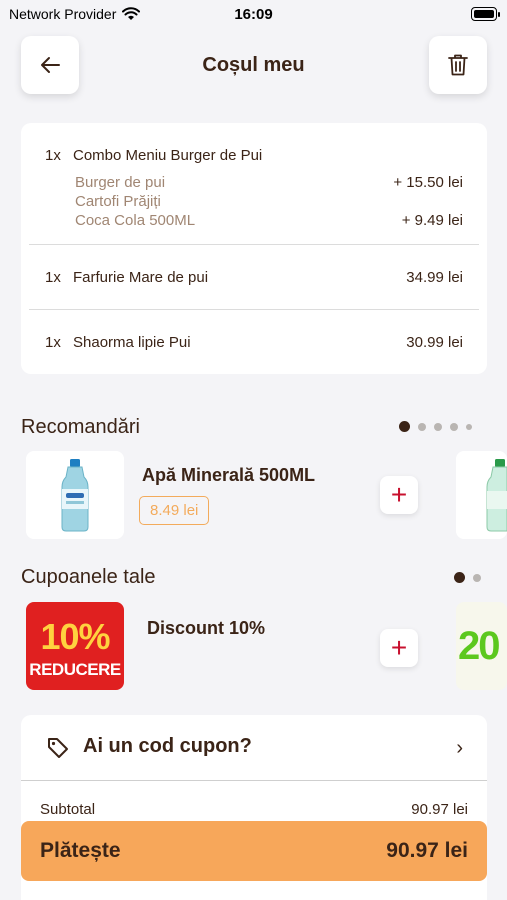 The image size is (507, 900). What do you see at coordinates (428, 182) in the screenshot?
I see `cart-option-price: + 15.50 lei` at bounding box center [428, 182].